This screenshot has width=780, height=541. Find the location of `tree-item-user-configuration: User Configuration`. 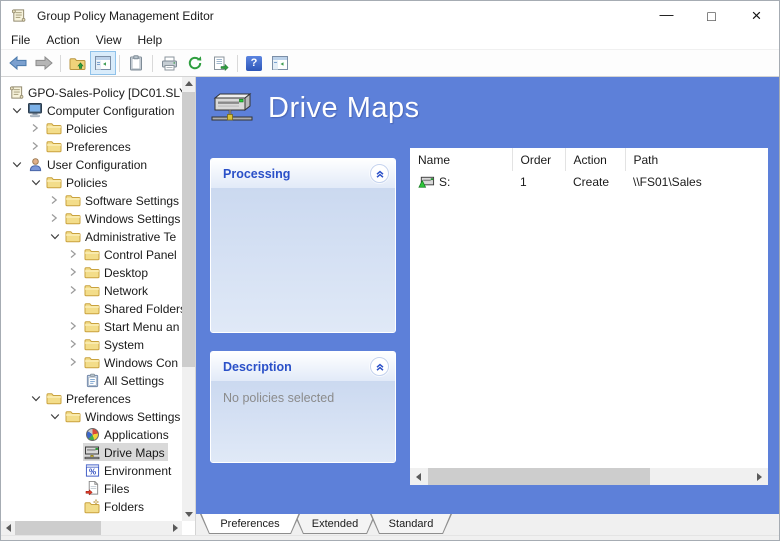

tree-item-user-configuration: User Configuration is located at coordinates (91, 164).